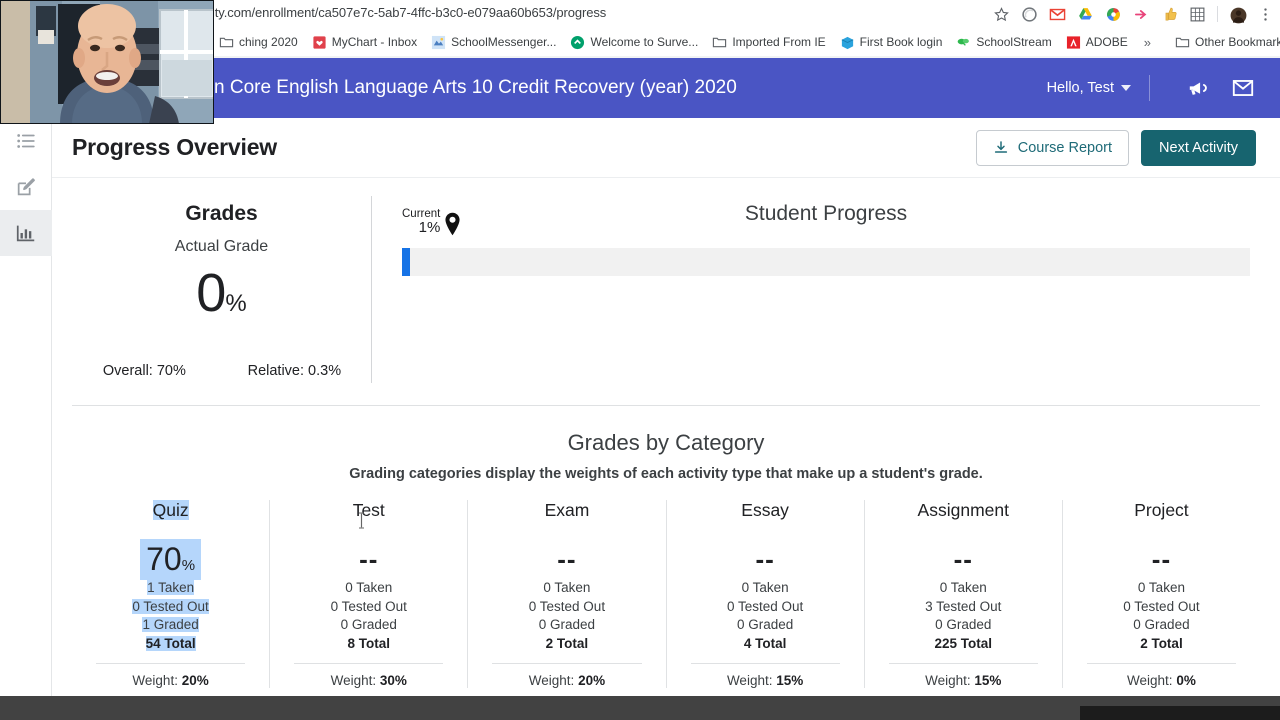  Describe the element at coordinates (211, 293) in the screenshot. I see `actual-grade-number: 0` at that location.